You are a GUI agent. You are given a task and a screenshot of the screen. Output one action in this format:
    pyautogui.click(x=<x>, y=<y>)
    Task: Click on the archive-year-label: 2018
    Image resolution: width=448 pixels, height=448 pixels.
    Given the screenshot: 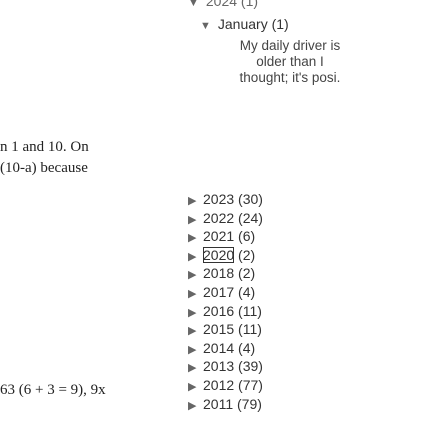 What is the action you would take?
    pyautogui.click(x=218, y=273)
    